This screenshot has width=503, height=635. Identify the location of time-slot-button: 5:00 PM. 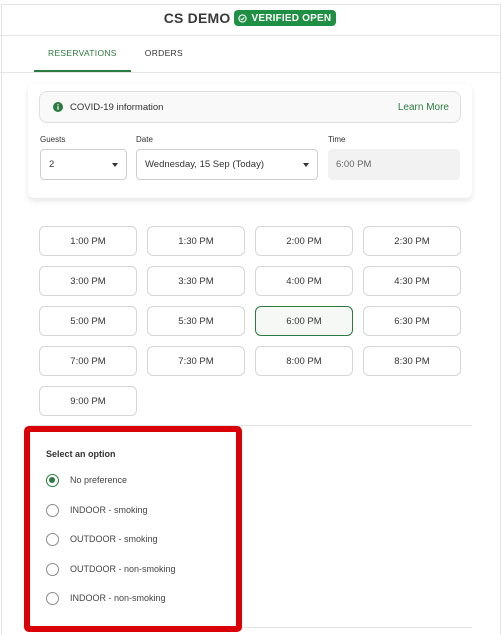
(88, 321).